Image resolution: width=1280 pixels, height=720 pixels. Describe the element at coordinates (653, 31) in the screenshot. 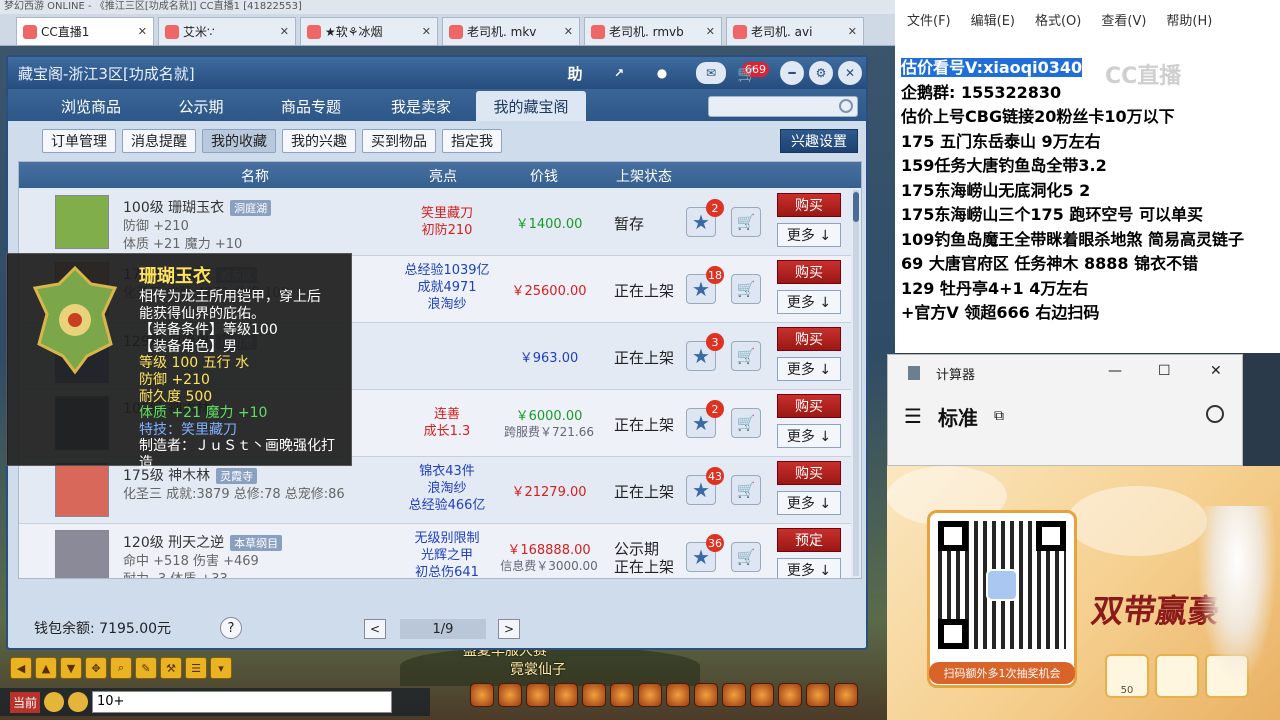

I see `browser-tab: 老司机. rmvb ✕` at that location.